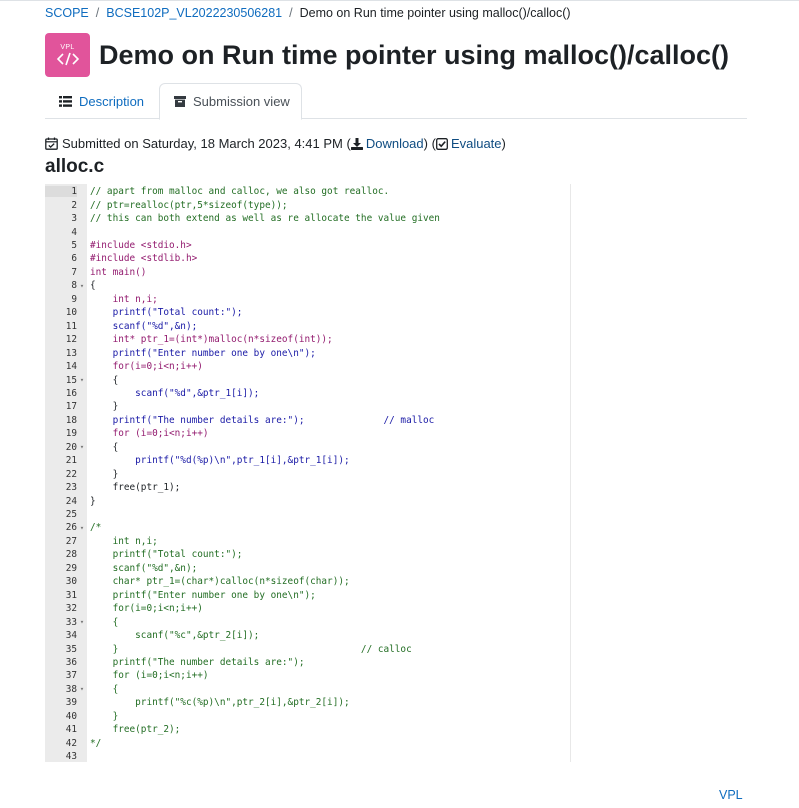 This screenshot has width=799, height=808. I want to click on code-text: int main(), so click(118, 272).